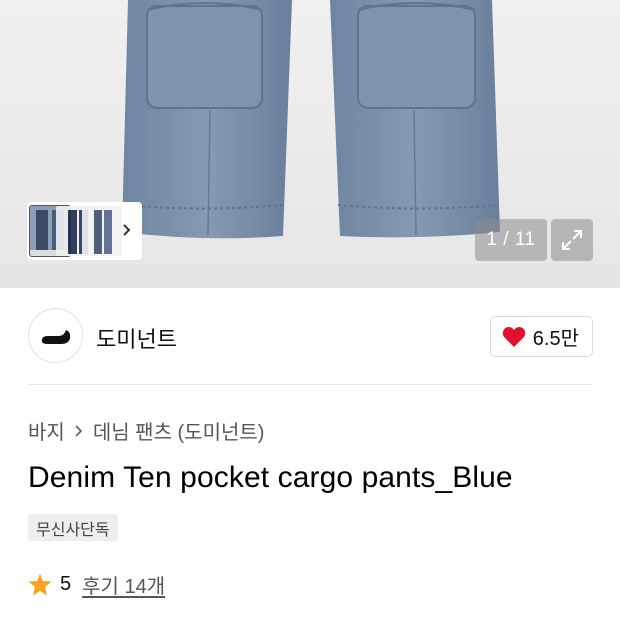 The width and height of the screenshot is (620, 620). I want to click on star-icon, so click(40, 584).